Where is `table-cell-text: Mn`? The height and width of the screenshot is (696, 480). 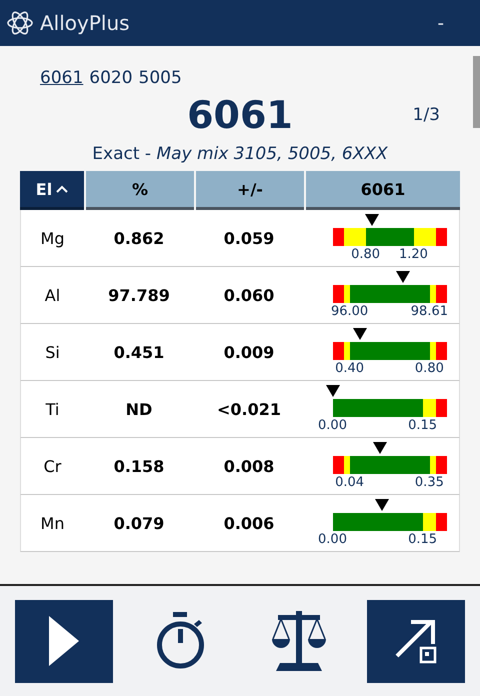
table-cell-text: Mn is located at coordinates (53, 523).